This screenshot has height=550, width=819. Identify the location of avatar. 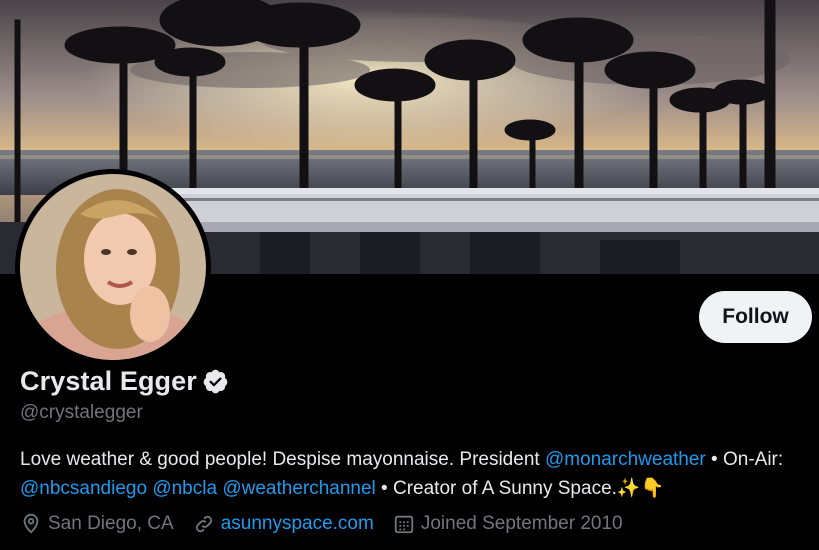
(113, 267).